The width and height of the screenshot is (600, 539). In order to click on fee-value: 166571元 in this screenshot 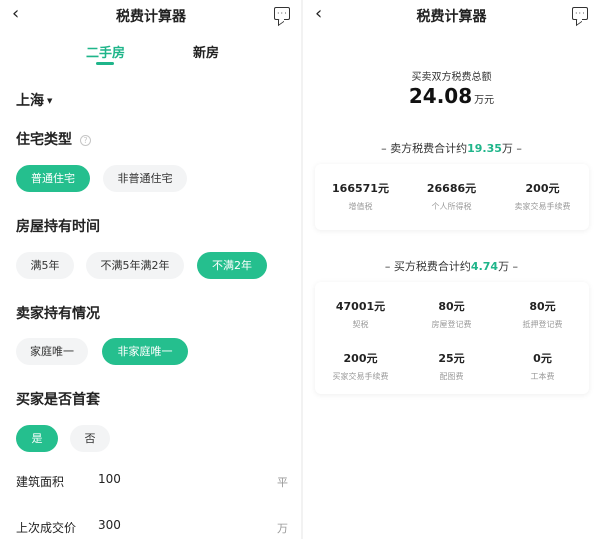, I will do `click(360, 188)`.